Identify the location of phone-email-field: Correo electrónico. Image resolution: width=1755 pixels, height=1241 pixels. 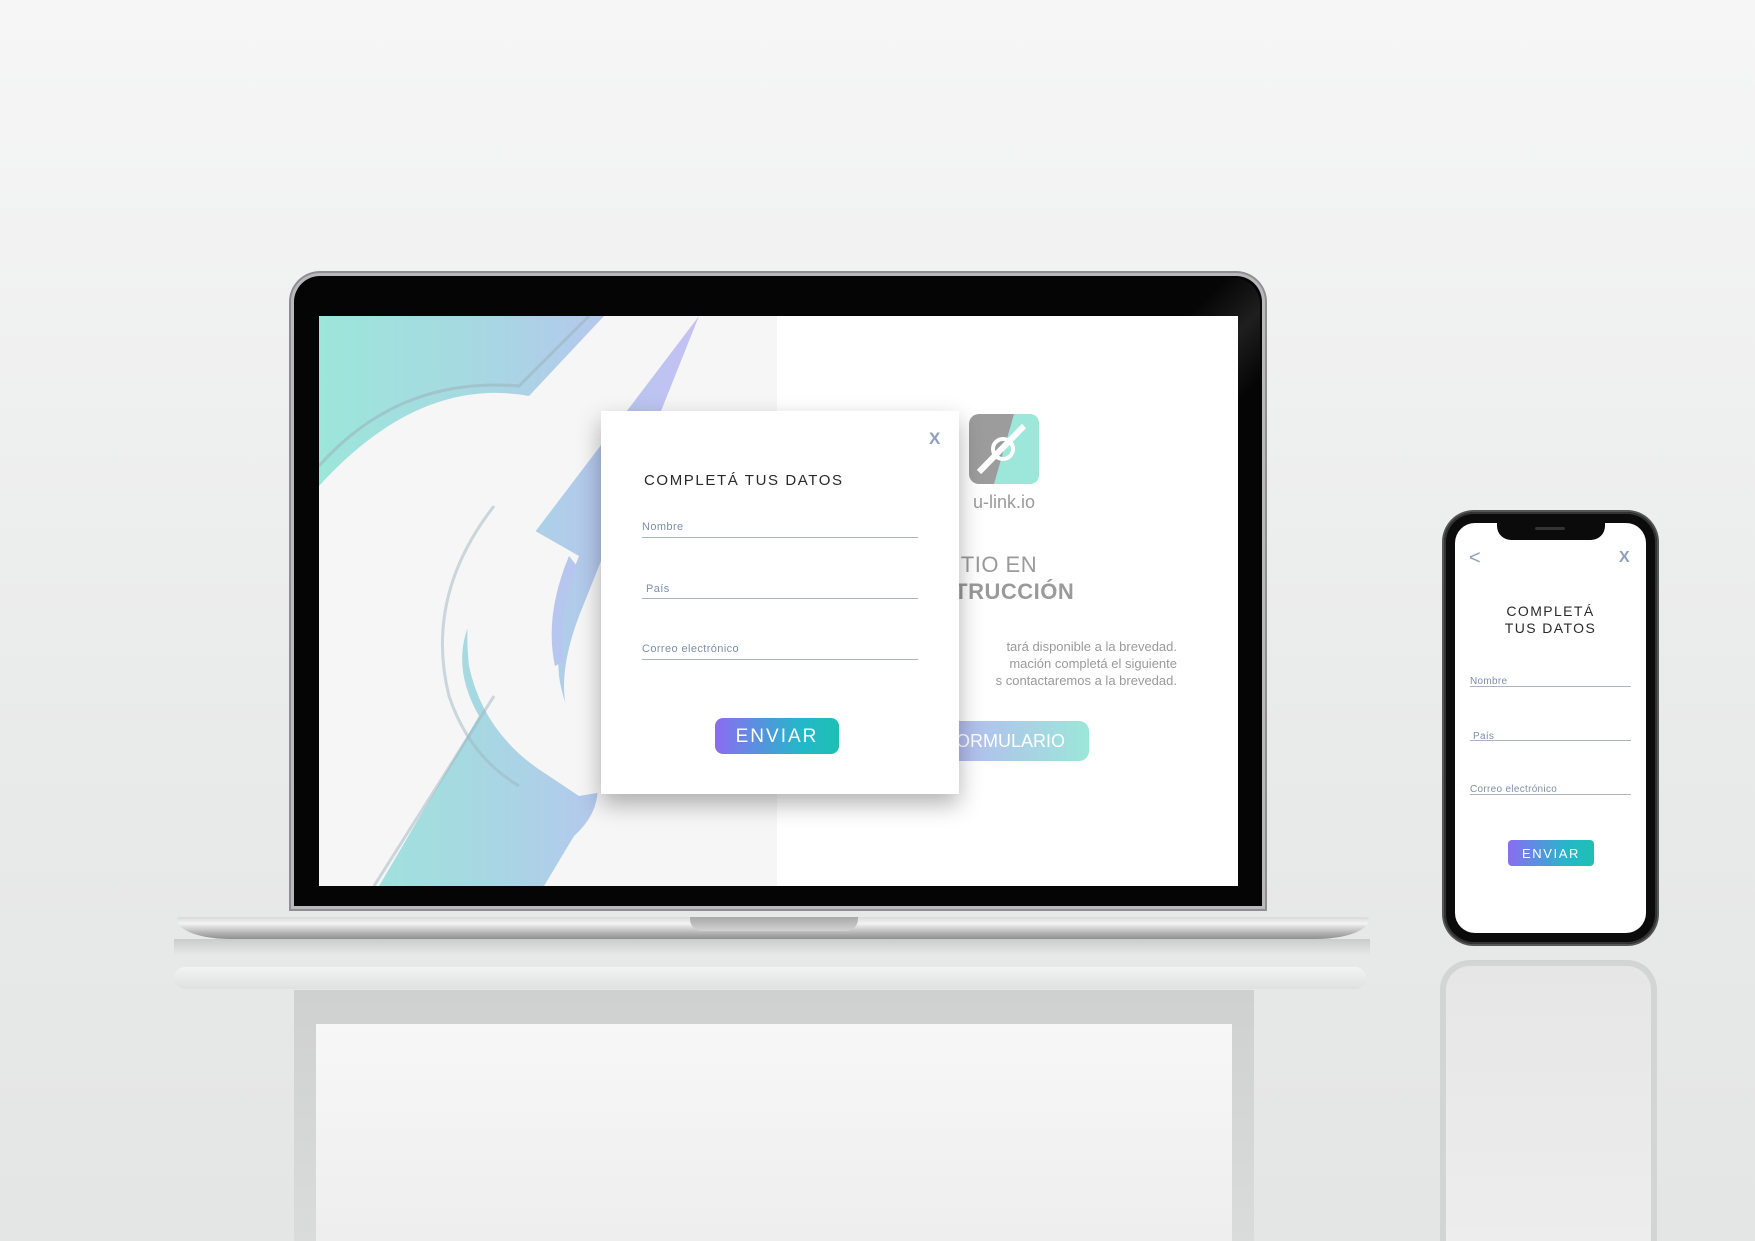
(1550, 787).